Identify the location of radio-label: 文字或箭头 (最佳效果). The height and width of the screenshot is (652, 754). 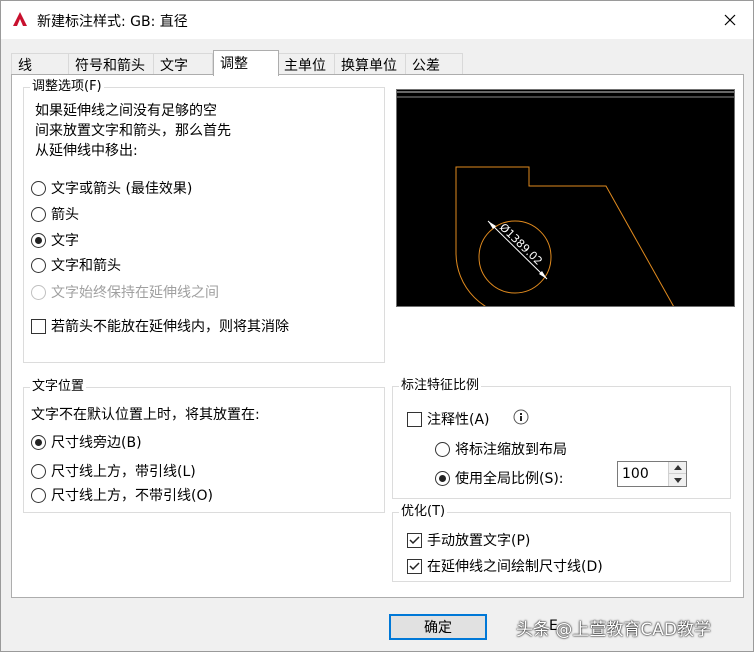
(122, 189).